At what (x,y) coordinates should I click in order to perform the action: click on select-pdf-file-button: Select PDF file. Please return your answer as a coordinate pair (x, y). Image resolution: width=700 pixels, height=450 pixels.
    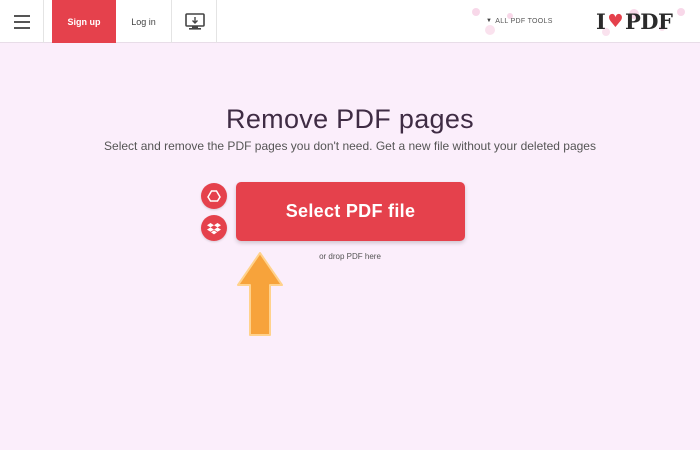
    Looking at the image, I should click on (350, 211).